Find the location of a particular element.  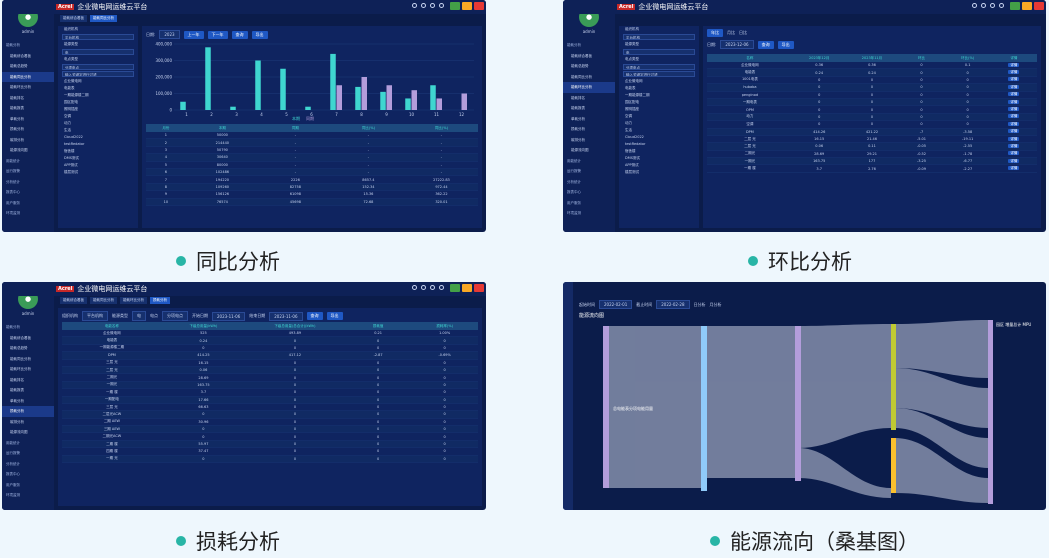

tree-node: 宿舍楼 is located at coordinates (659, 151).